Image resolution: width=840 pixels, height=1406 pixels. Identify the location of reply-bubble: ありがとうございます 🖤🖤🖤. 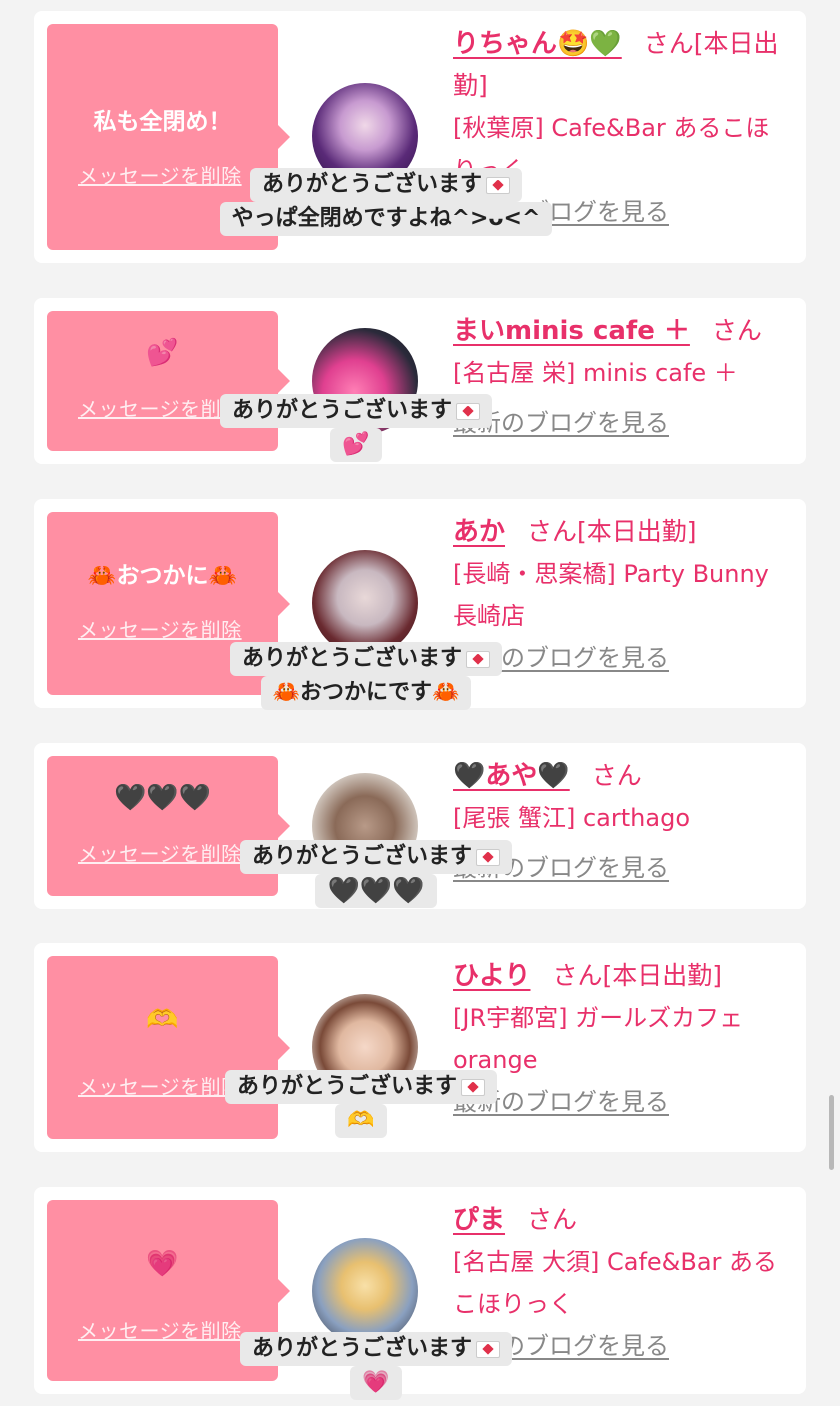
(376, 874).